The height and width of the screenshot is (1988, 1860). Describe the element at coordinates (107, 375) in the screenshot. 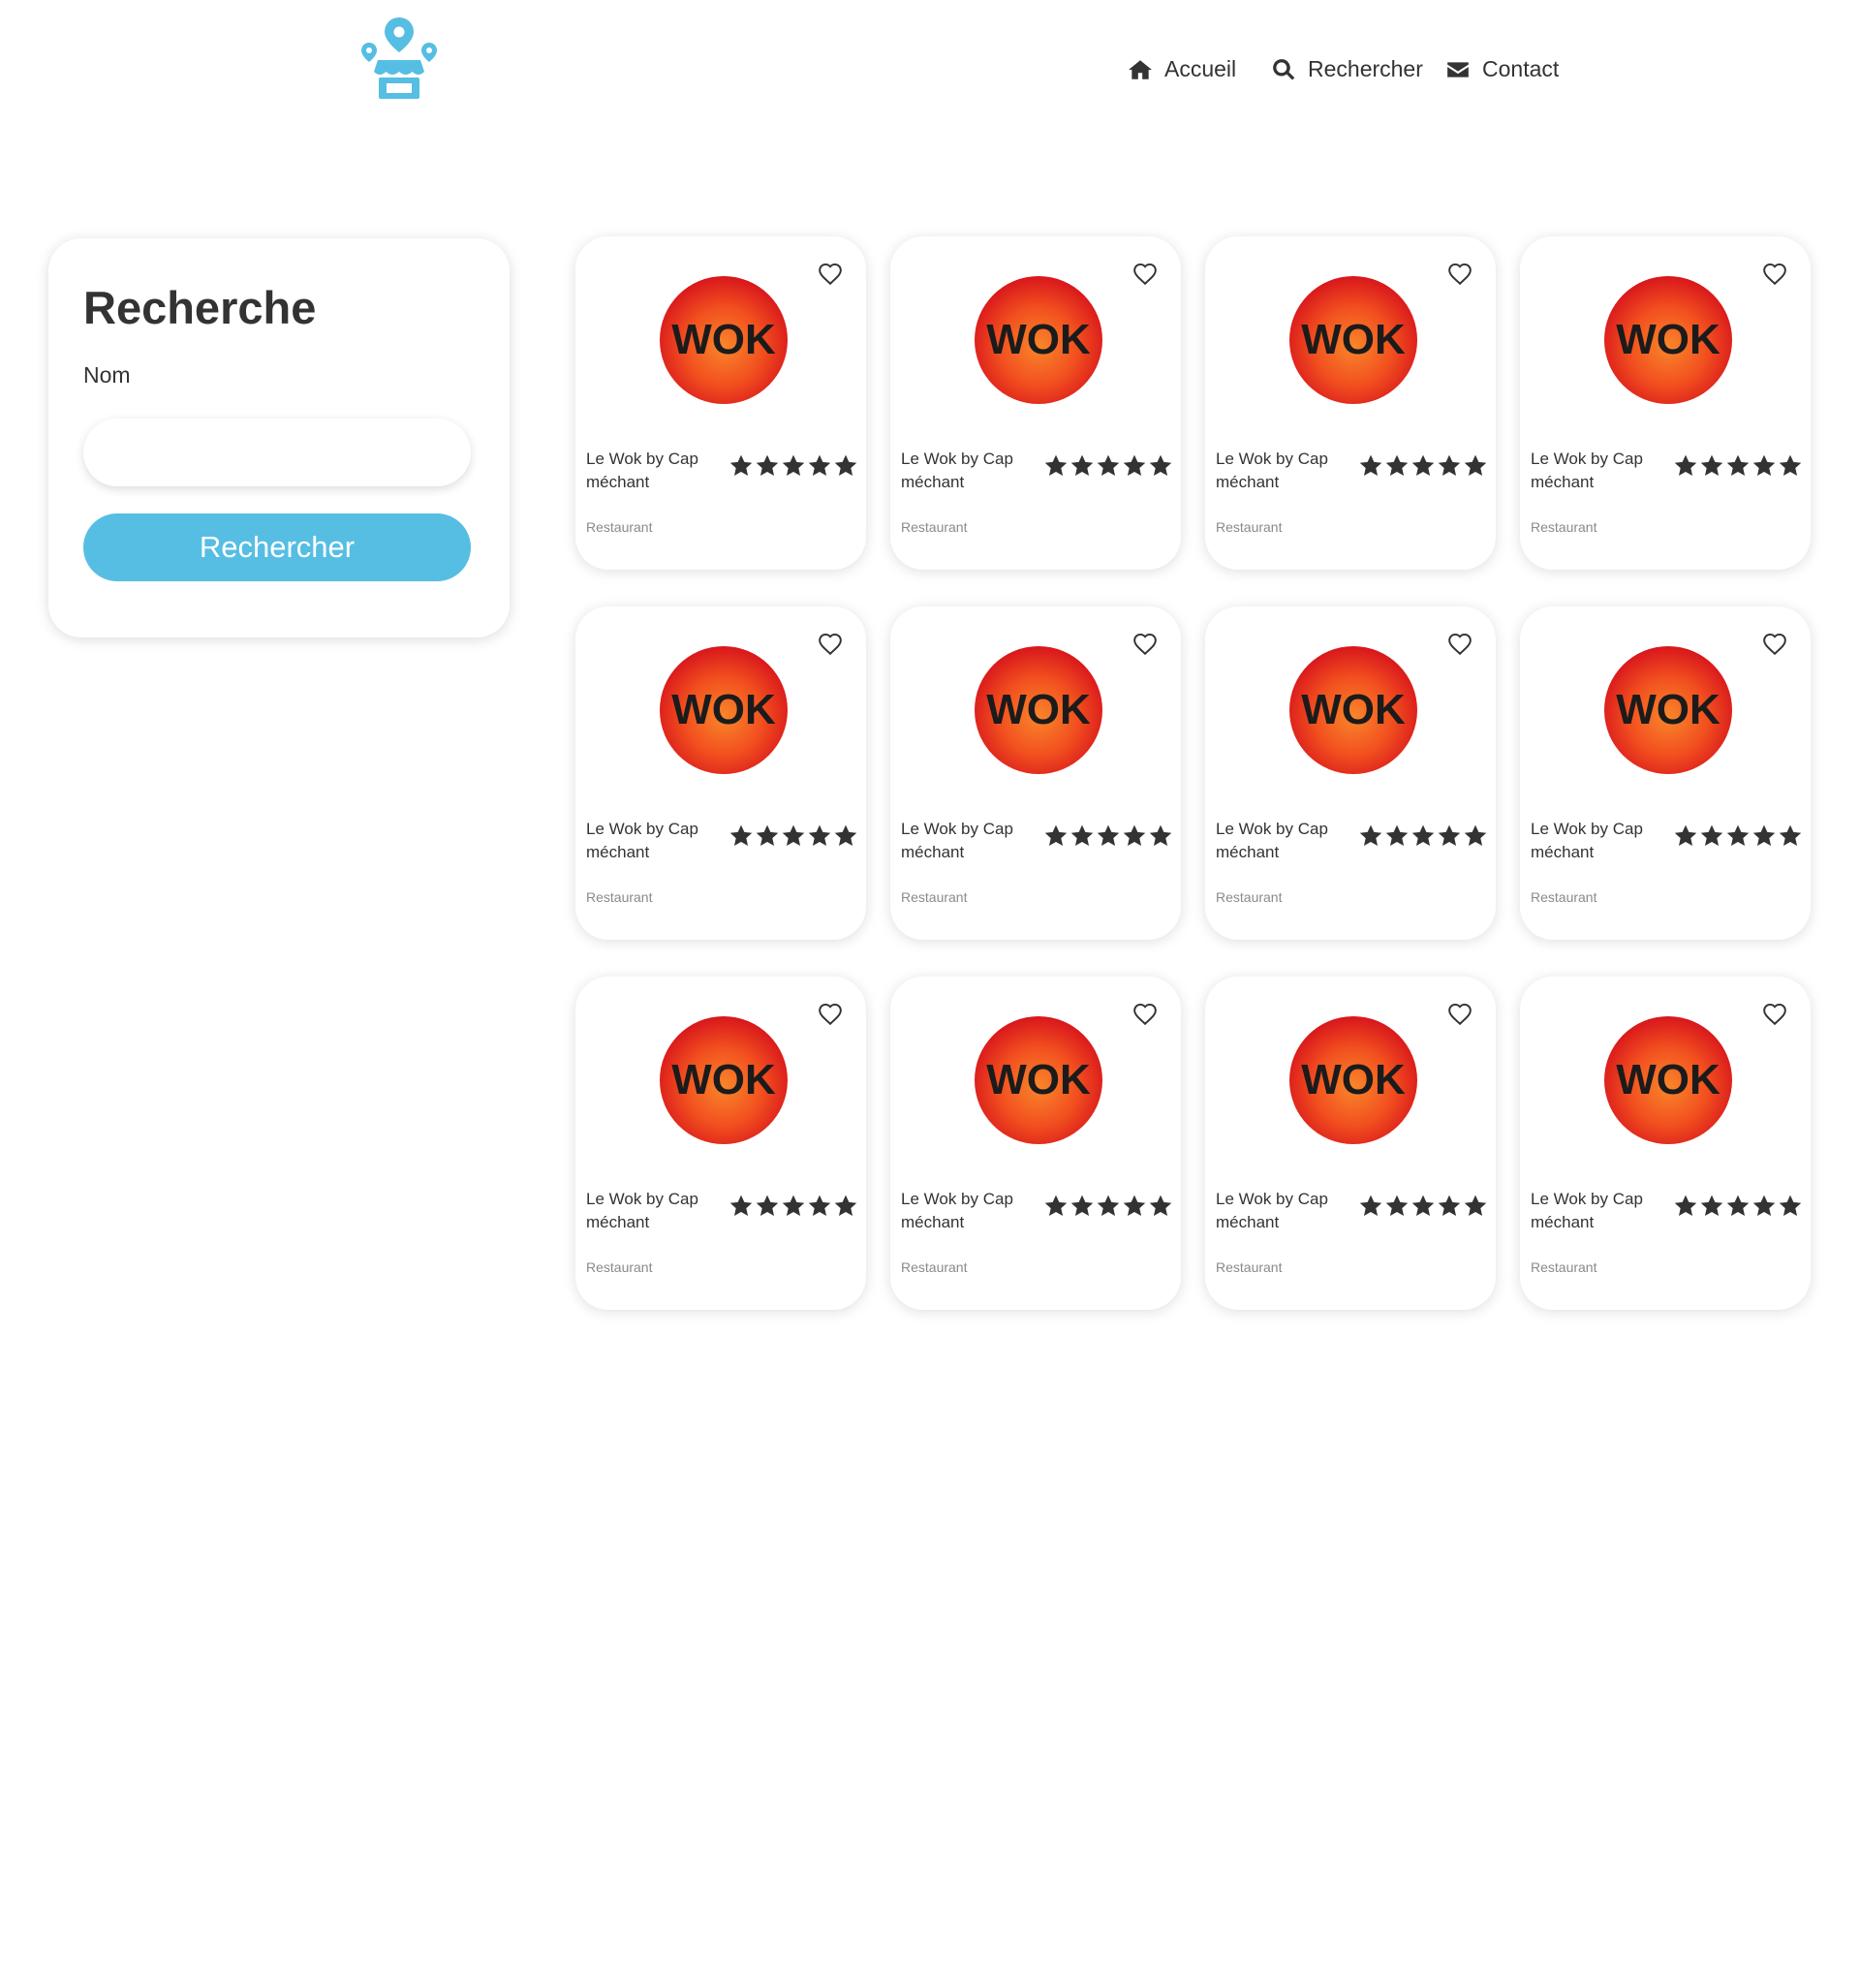

I see `name-label: Nom` at that location.